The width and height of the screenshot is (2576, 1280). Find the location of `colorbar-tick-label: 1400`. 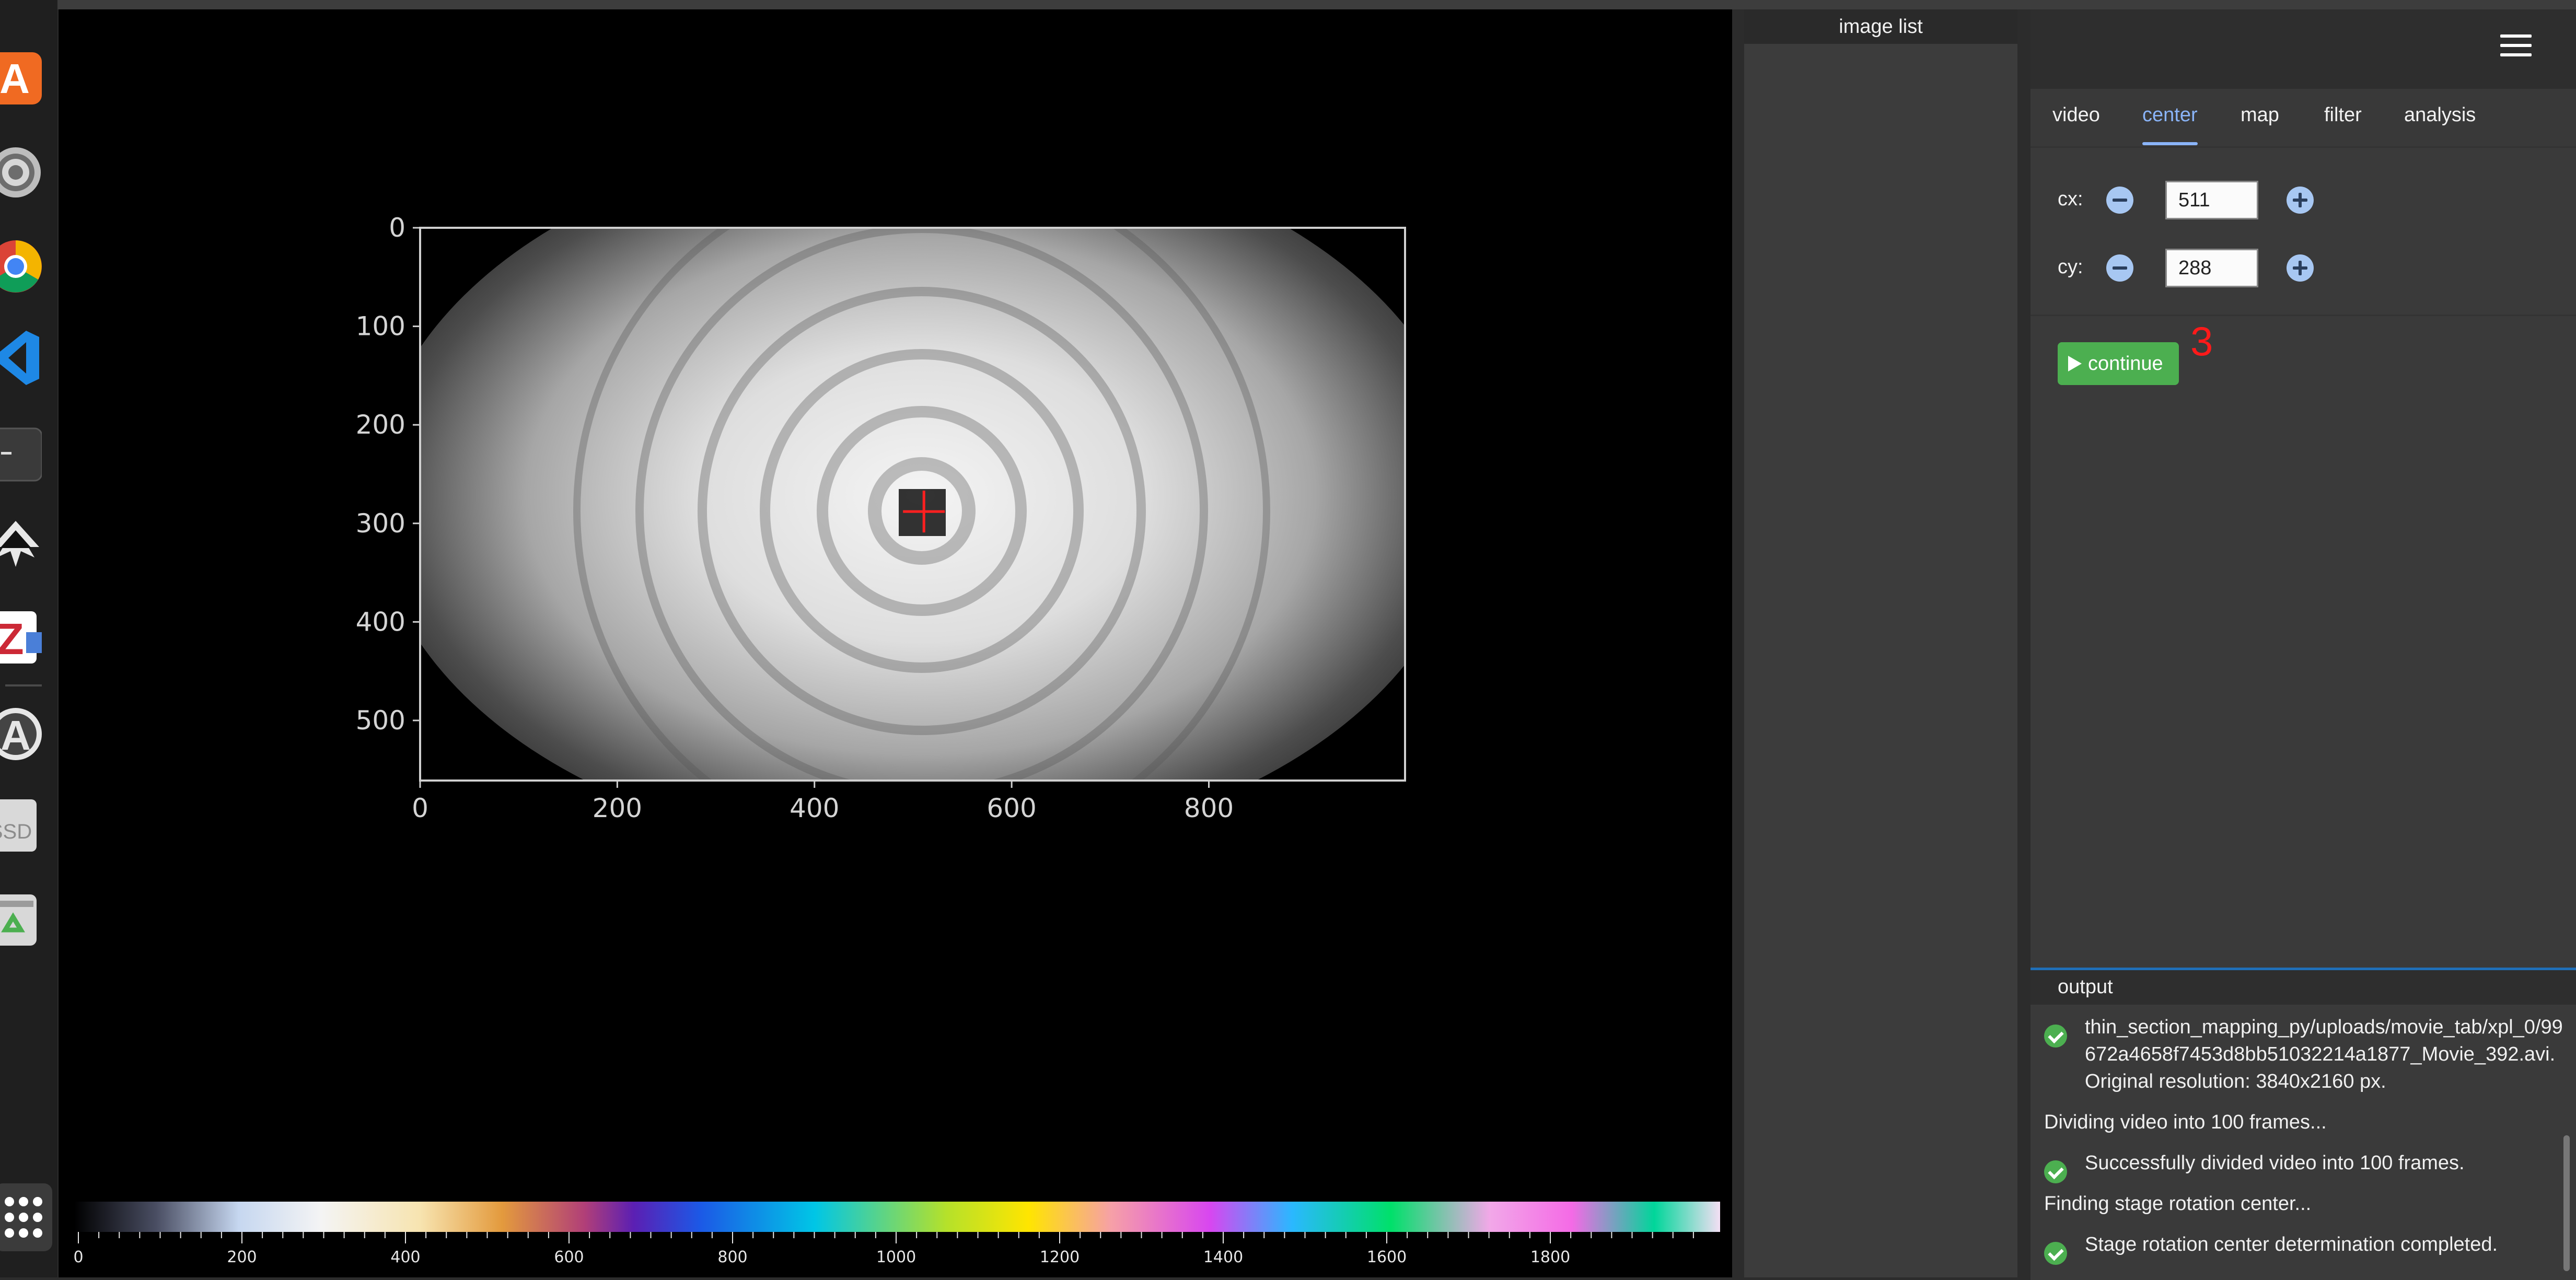

colorbar-tick-label: 1400 is located at coordinates (1223, 1257).